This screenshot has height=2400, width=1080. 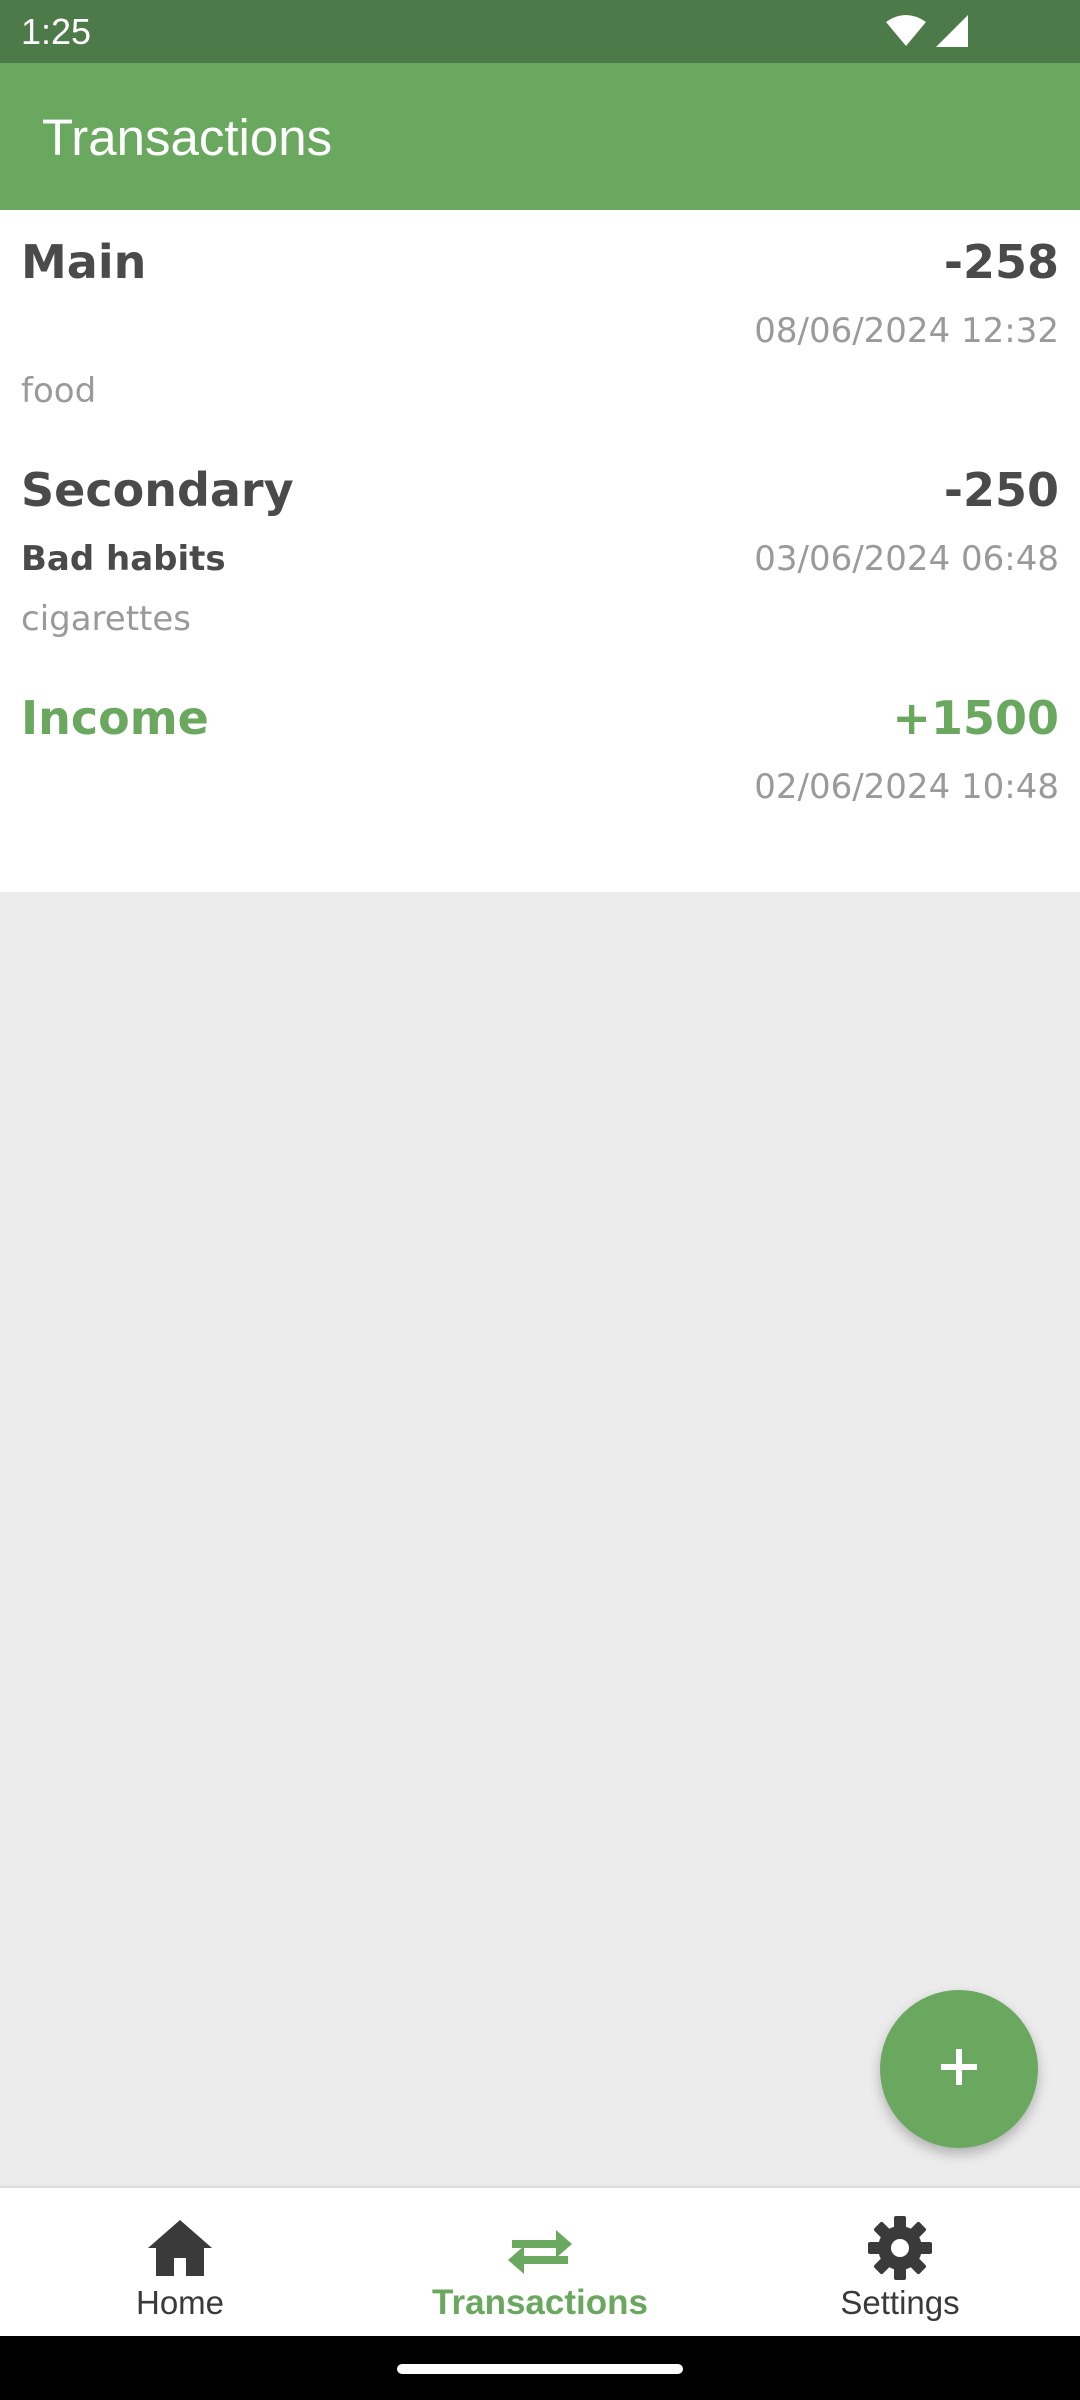 I want to click on nav-label-home: Home, so click(x=180, y=2302).